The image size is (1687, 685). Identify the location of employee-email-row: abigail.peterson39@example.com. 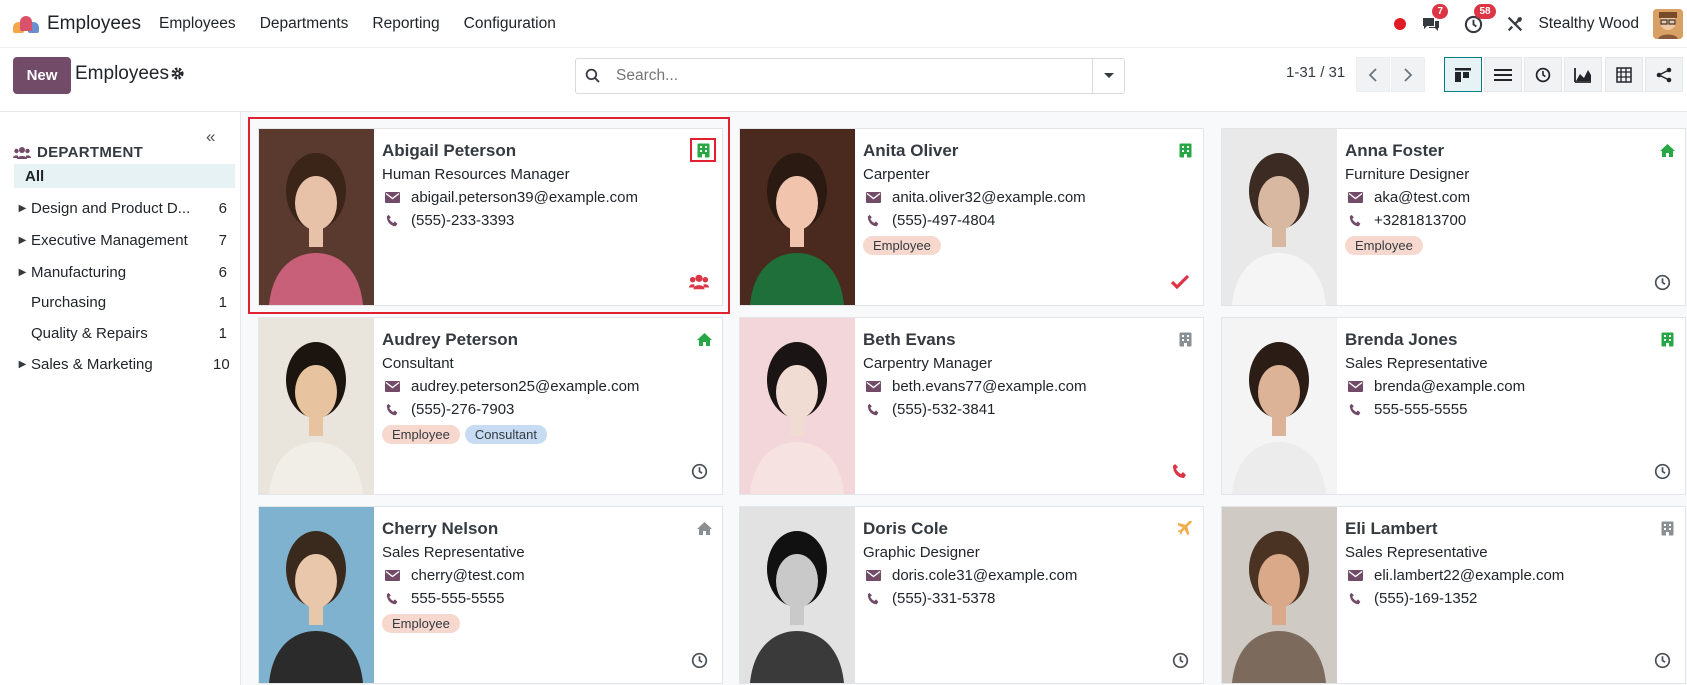
(510, 197).